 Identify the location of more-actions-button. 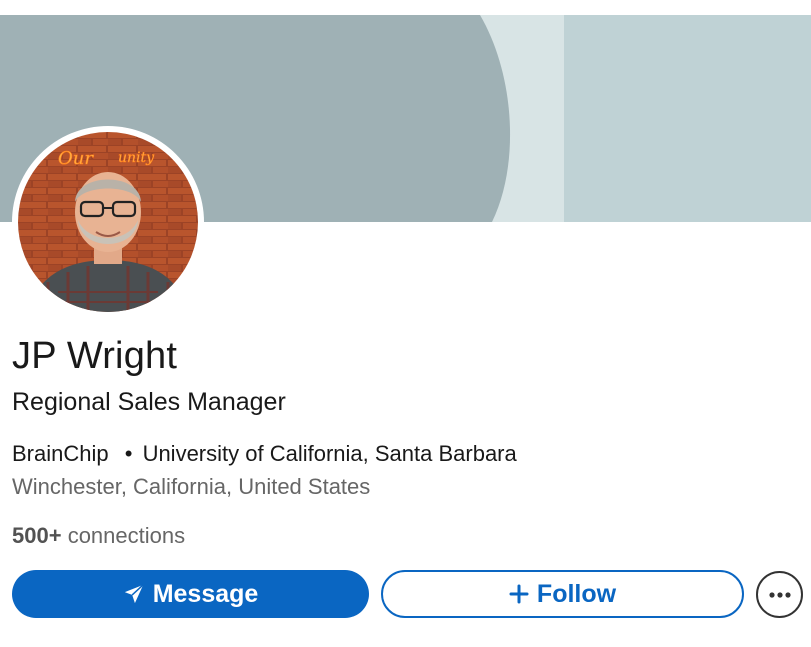
(779, 594).